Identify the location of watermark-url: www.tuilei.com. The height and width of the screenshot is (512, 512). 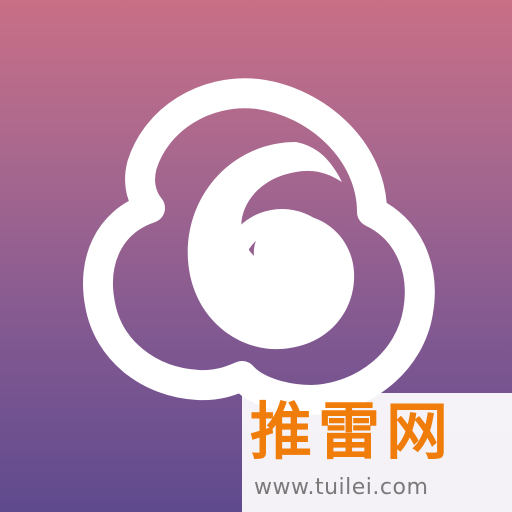
(341, 487).